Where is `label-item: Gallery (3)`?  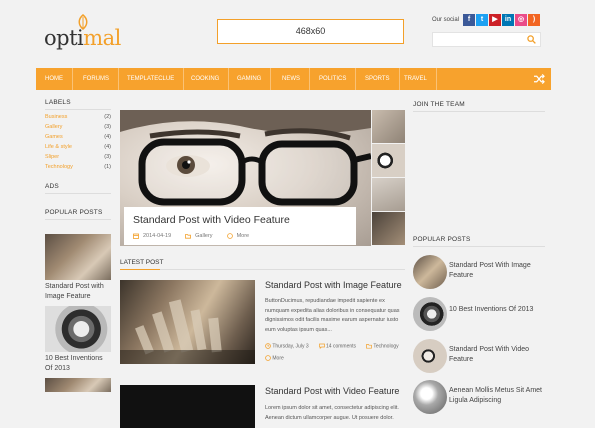
label-item: Gallery (3) is located at coordinates (78, 127).